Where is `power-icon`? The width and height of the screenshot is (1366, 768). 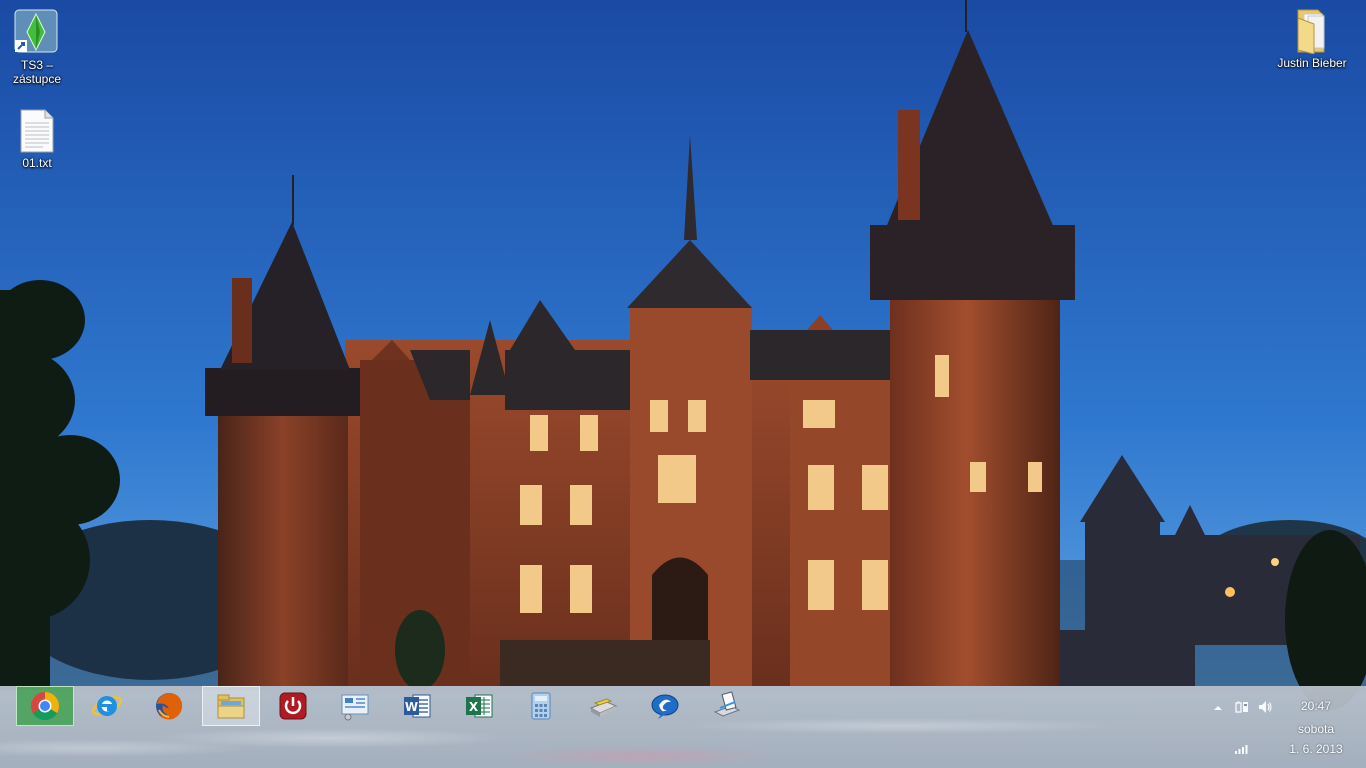 power-icon is located at coordinates (293, 706).